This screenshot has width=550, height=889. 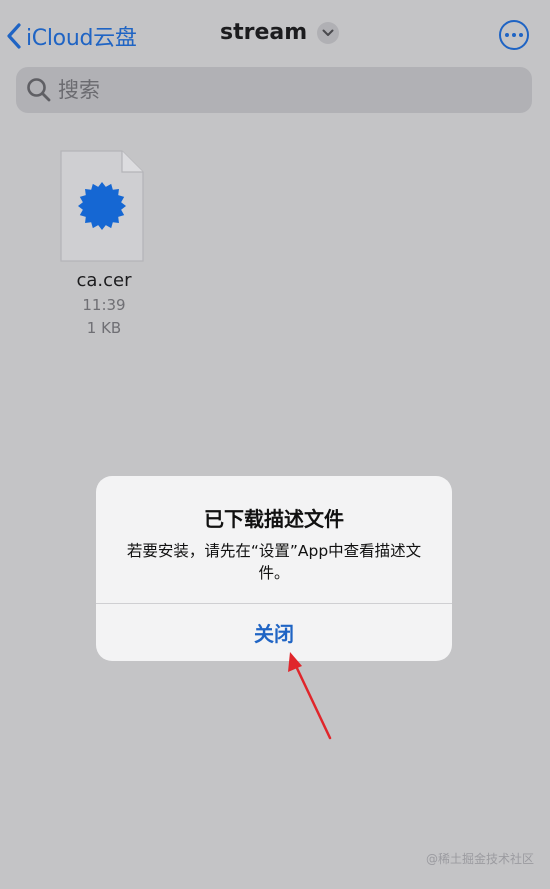 I want to click on watermark: @稀土掘金技术社区, so click(x=479, y=859).